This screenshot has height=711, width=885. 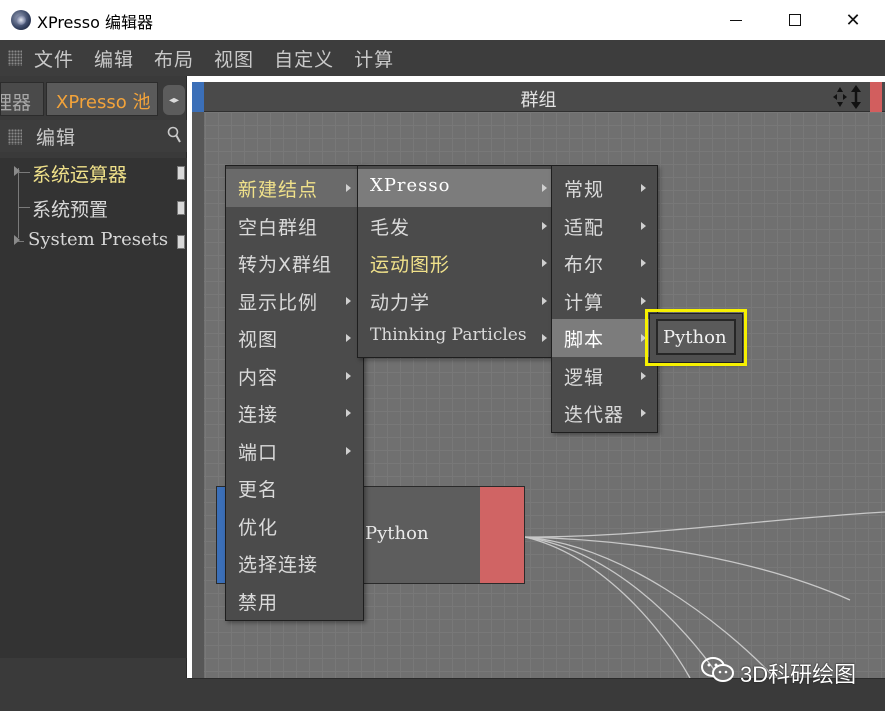 I want to click on submenu-xpresso: 常规 适配 布尔 计算 脚本 逻辑 迭代器, so click(x=604, y=299).